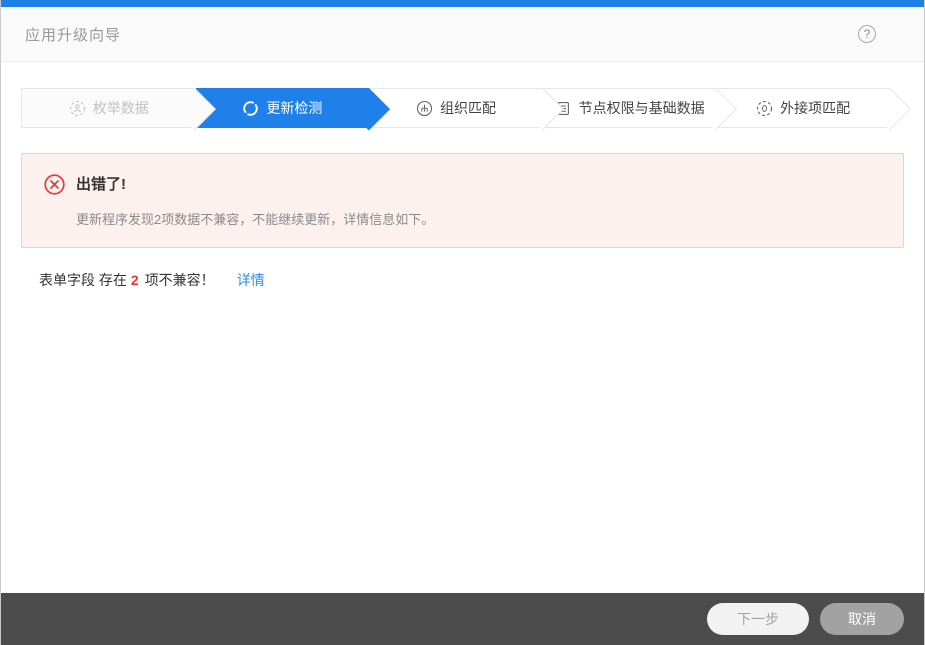  Describe the element at coordinates (867, 34) in the screenshot. I see `help-icon: ?` at that location.